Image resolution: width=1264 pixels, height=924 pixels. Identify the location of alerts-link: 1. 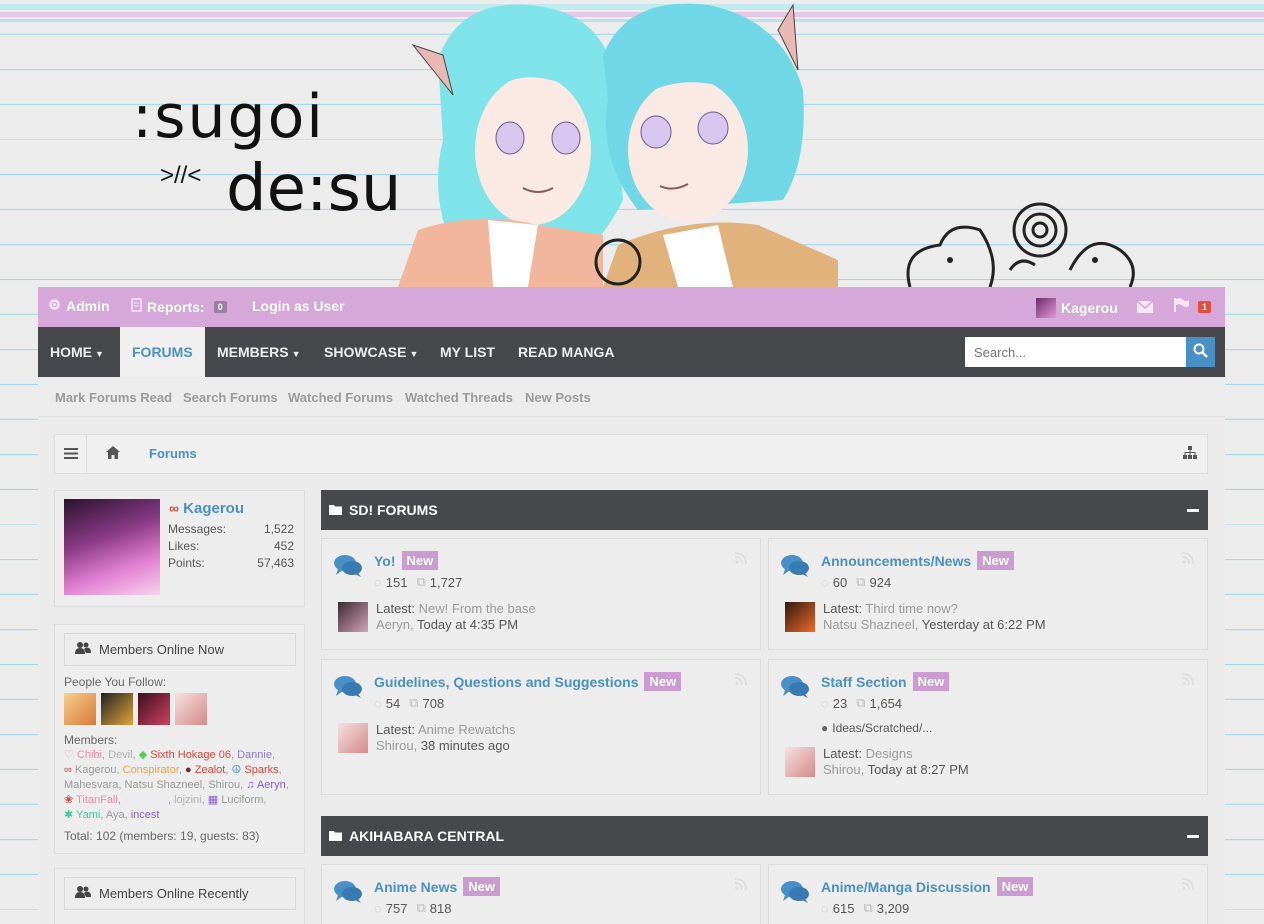
(1192, 306).